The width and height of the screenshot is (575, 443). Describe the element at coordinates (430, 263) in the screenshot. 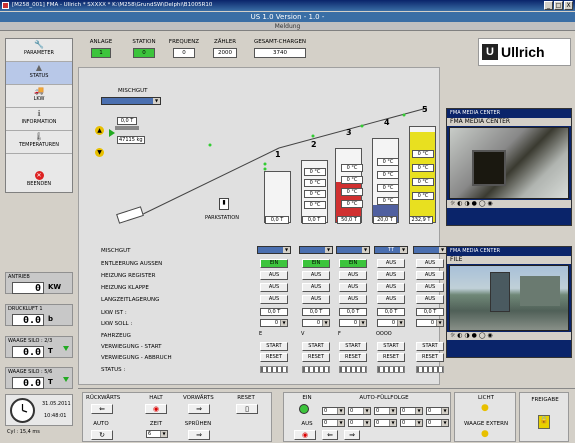

I see `entleerung-button-5: AUS` at that location.